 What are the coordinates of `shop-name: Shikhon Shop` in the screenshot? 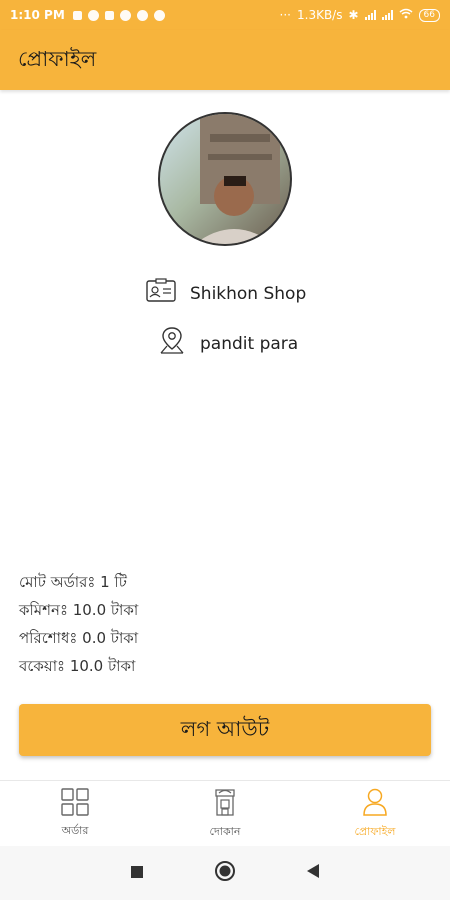 It's located at (248, 293).